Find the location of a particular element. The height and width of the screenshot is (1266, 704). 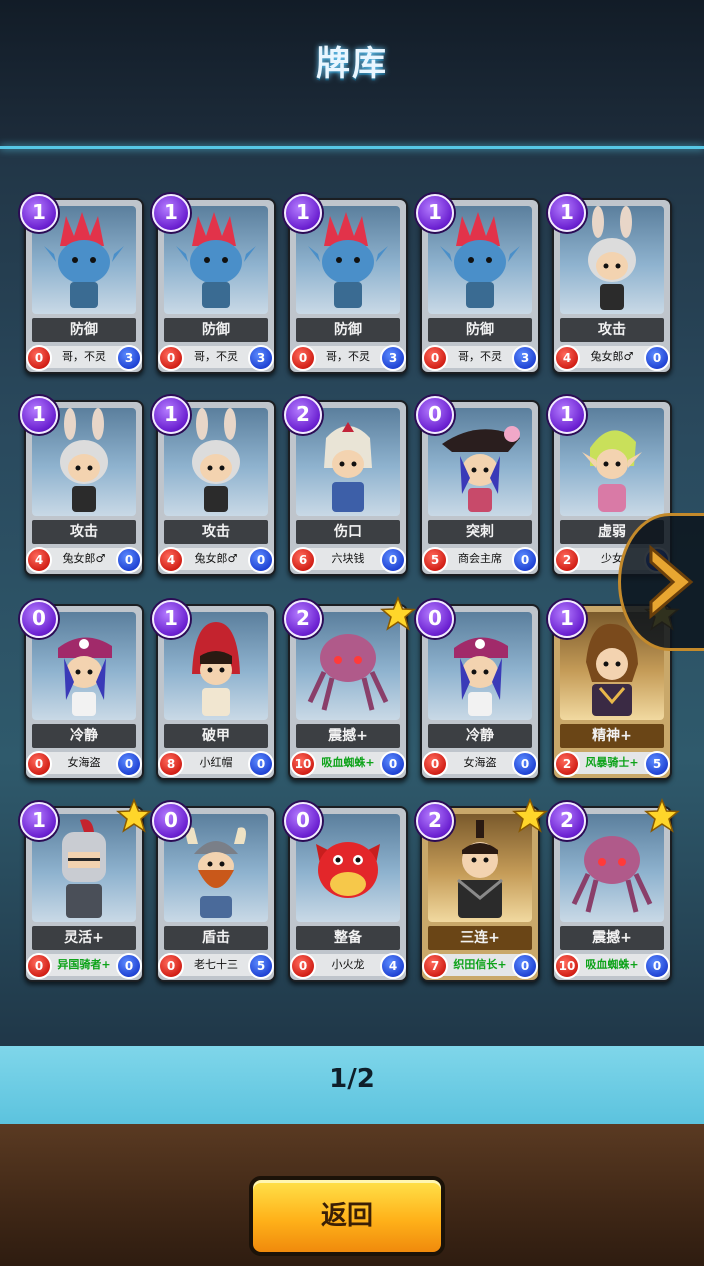

card-name: 伤口 is located at coordinates (348, 532).